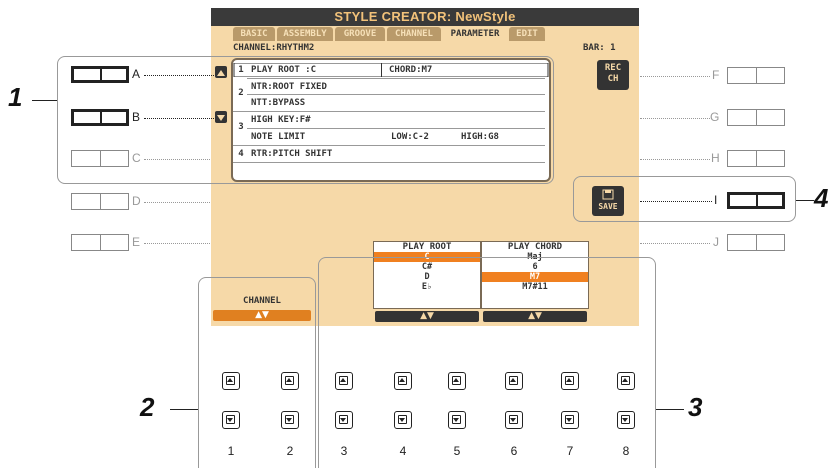 The width and height of the screenshot is (836, 468). I want to click on channel-indicator: CHANNEL:RHYTHM2, so click(274, 48).